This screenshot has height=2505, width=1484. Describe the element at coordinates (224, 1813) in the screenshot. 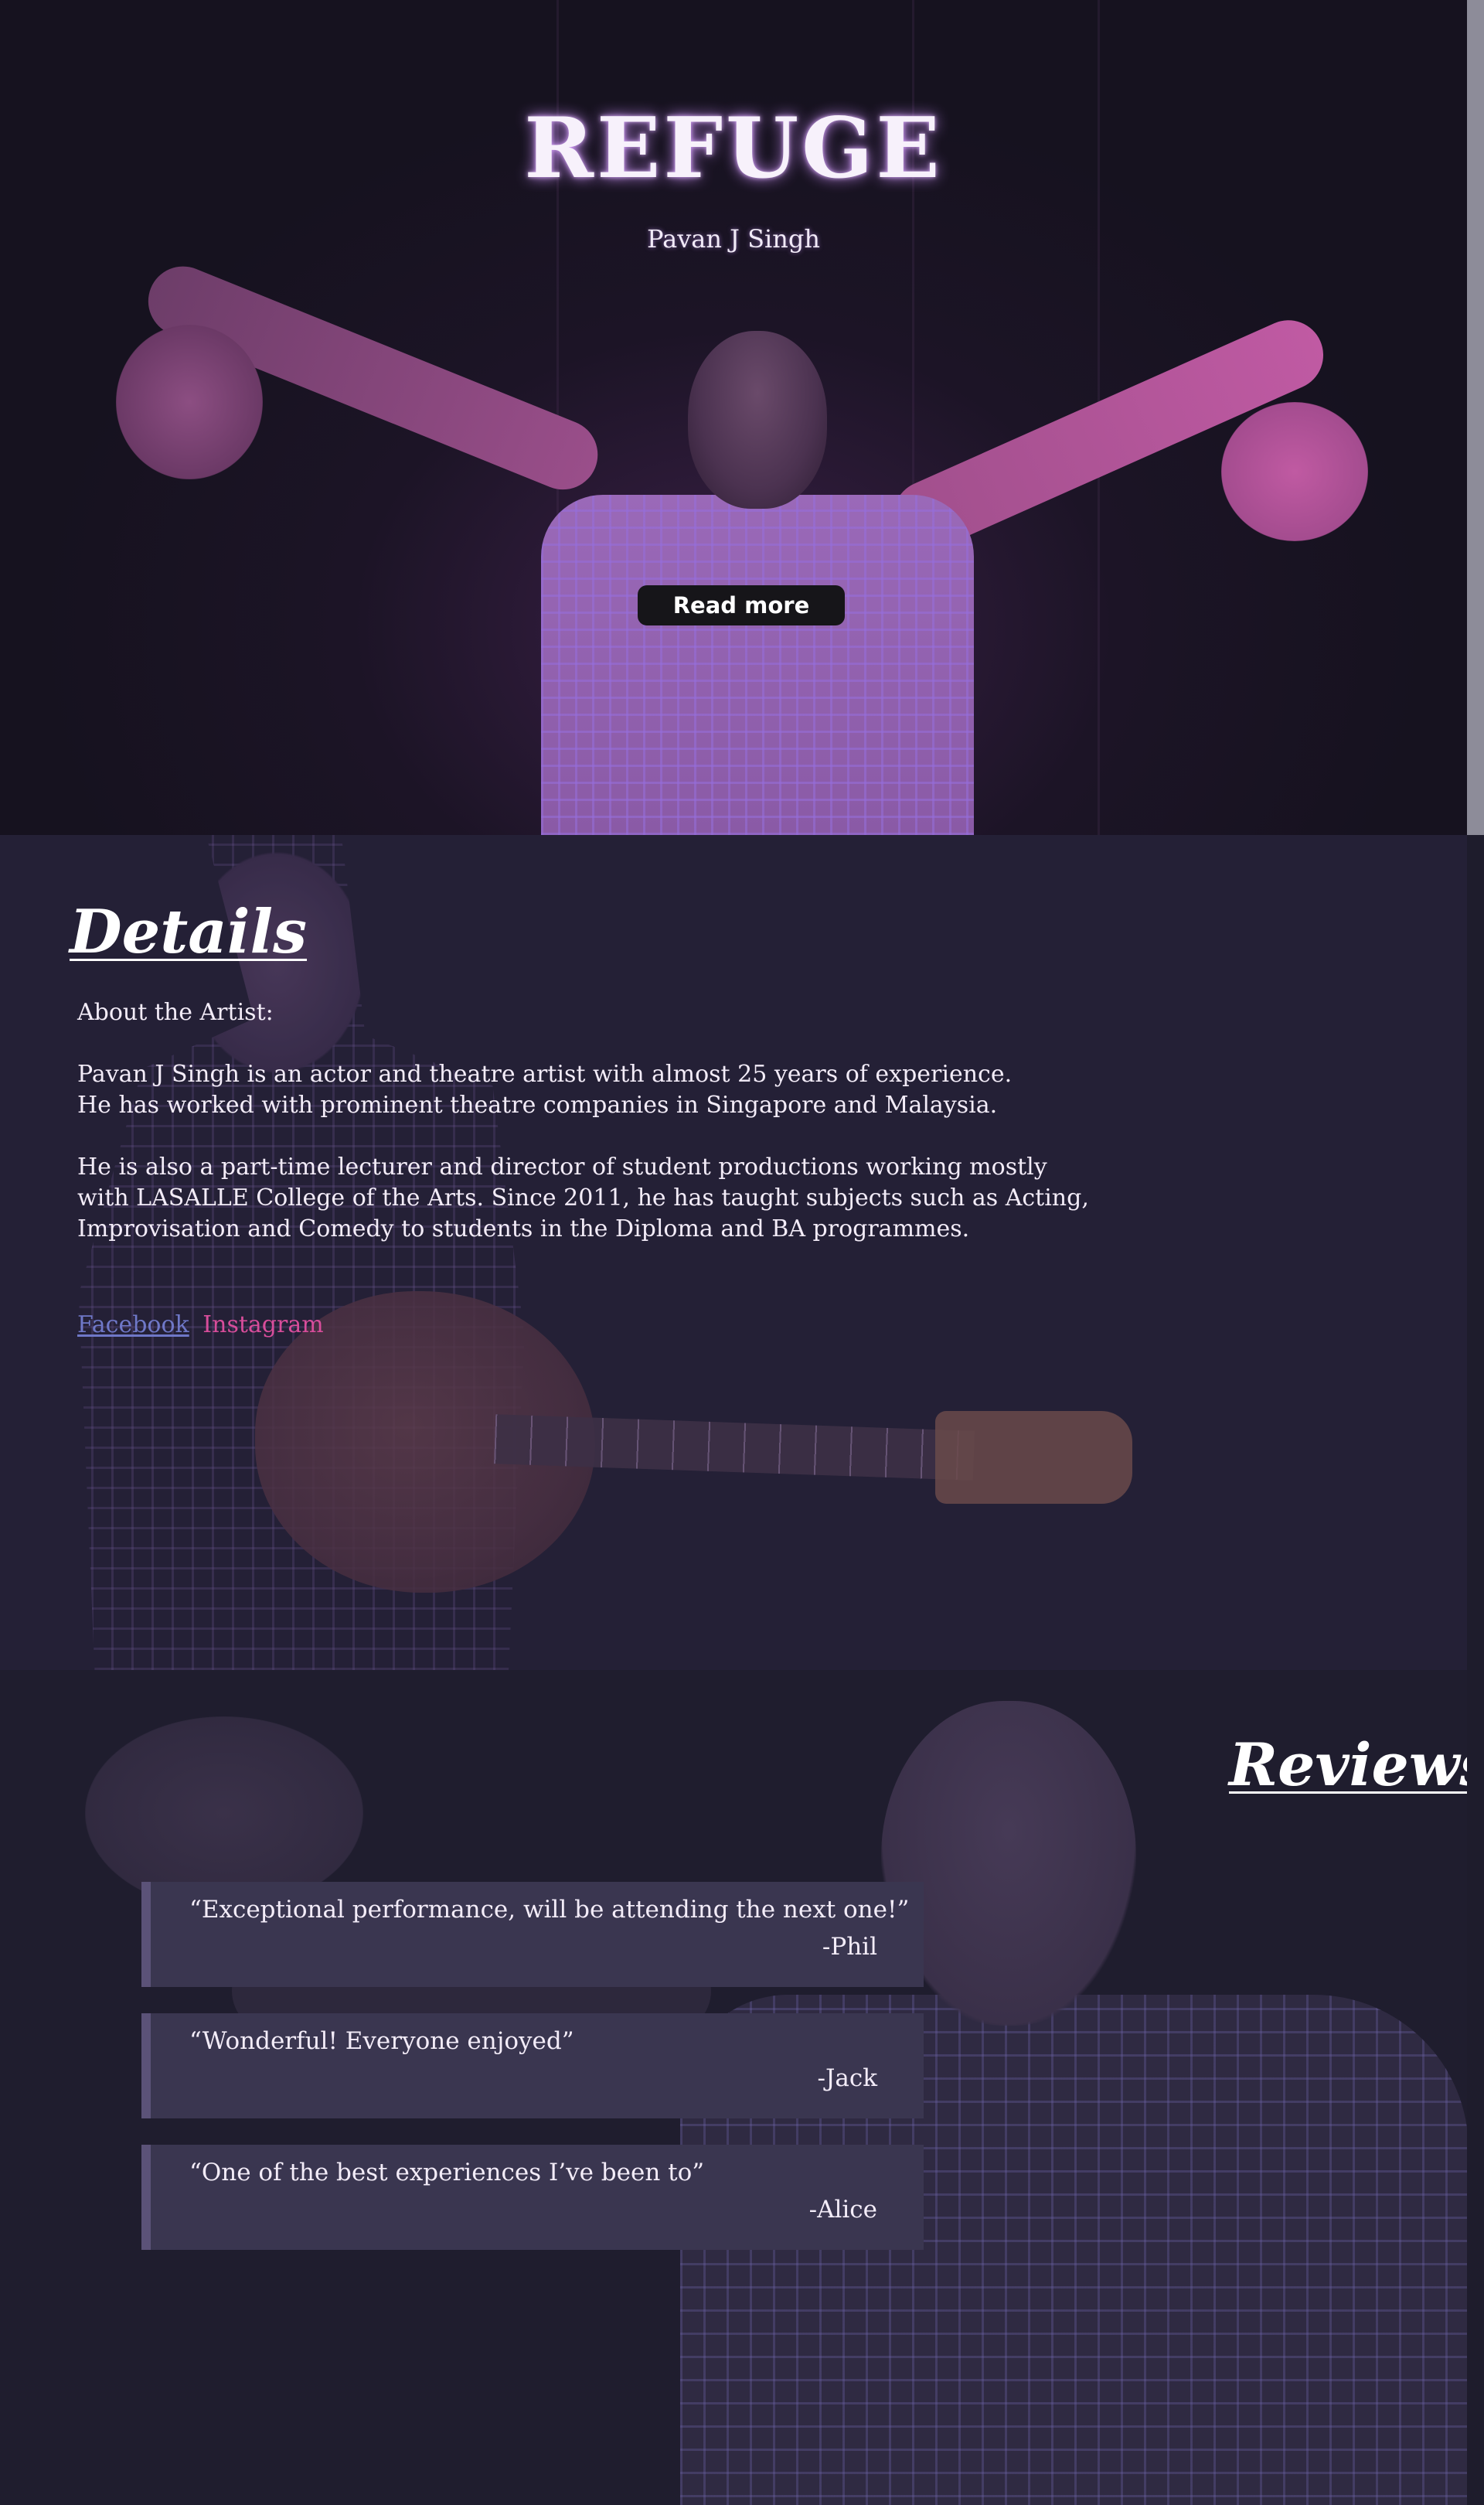

I see `background-performer-hand` at that location.